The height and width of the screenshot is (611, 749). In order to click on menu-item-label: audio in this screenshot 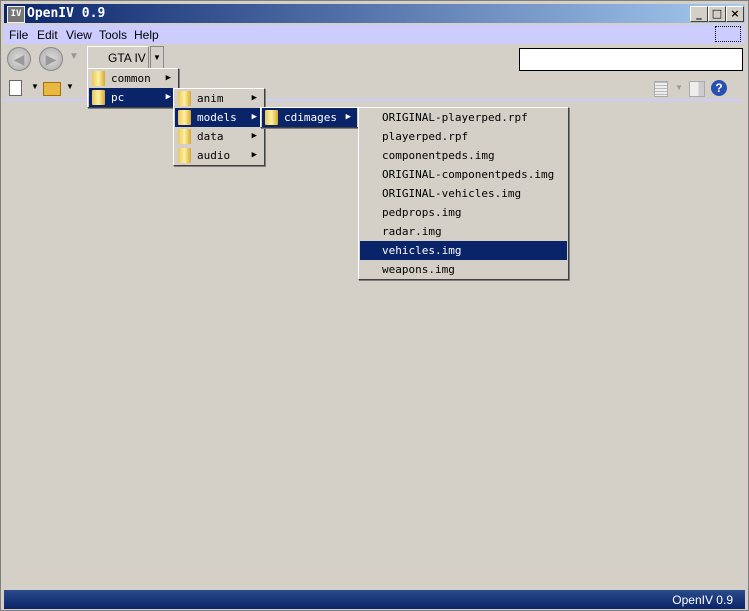, I will do `click(214, 155)`.